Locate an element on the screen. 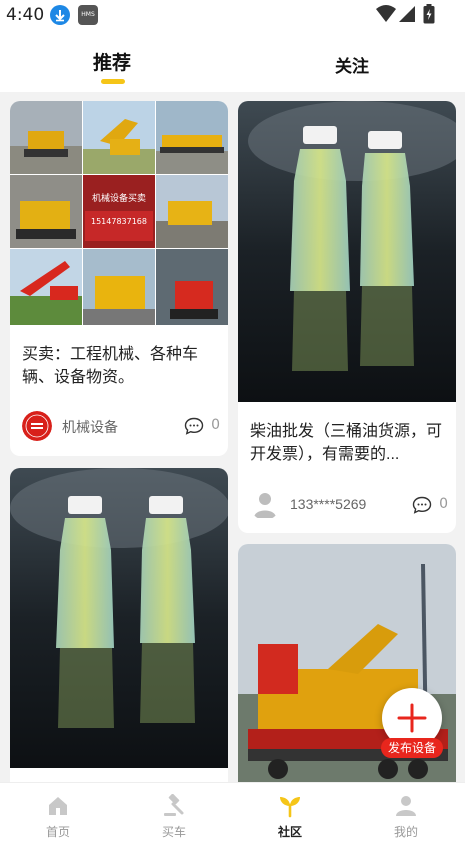 Image resolution: width=465 pixels, height=843 pixels. collage-text-title: 机械设备买卖 is located at coordinates (119, 198).